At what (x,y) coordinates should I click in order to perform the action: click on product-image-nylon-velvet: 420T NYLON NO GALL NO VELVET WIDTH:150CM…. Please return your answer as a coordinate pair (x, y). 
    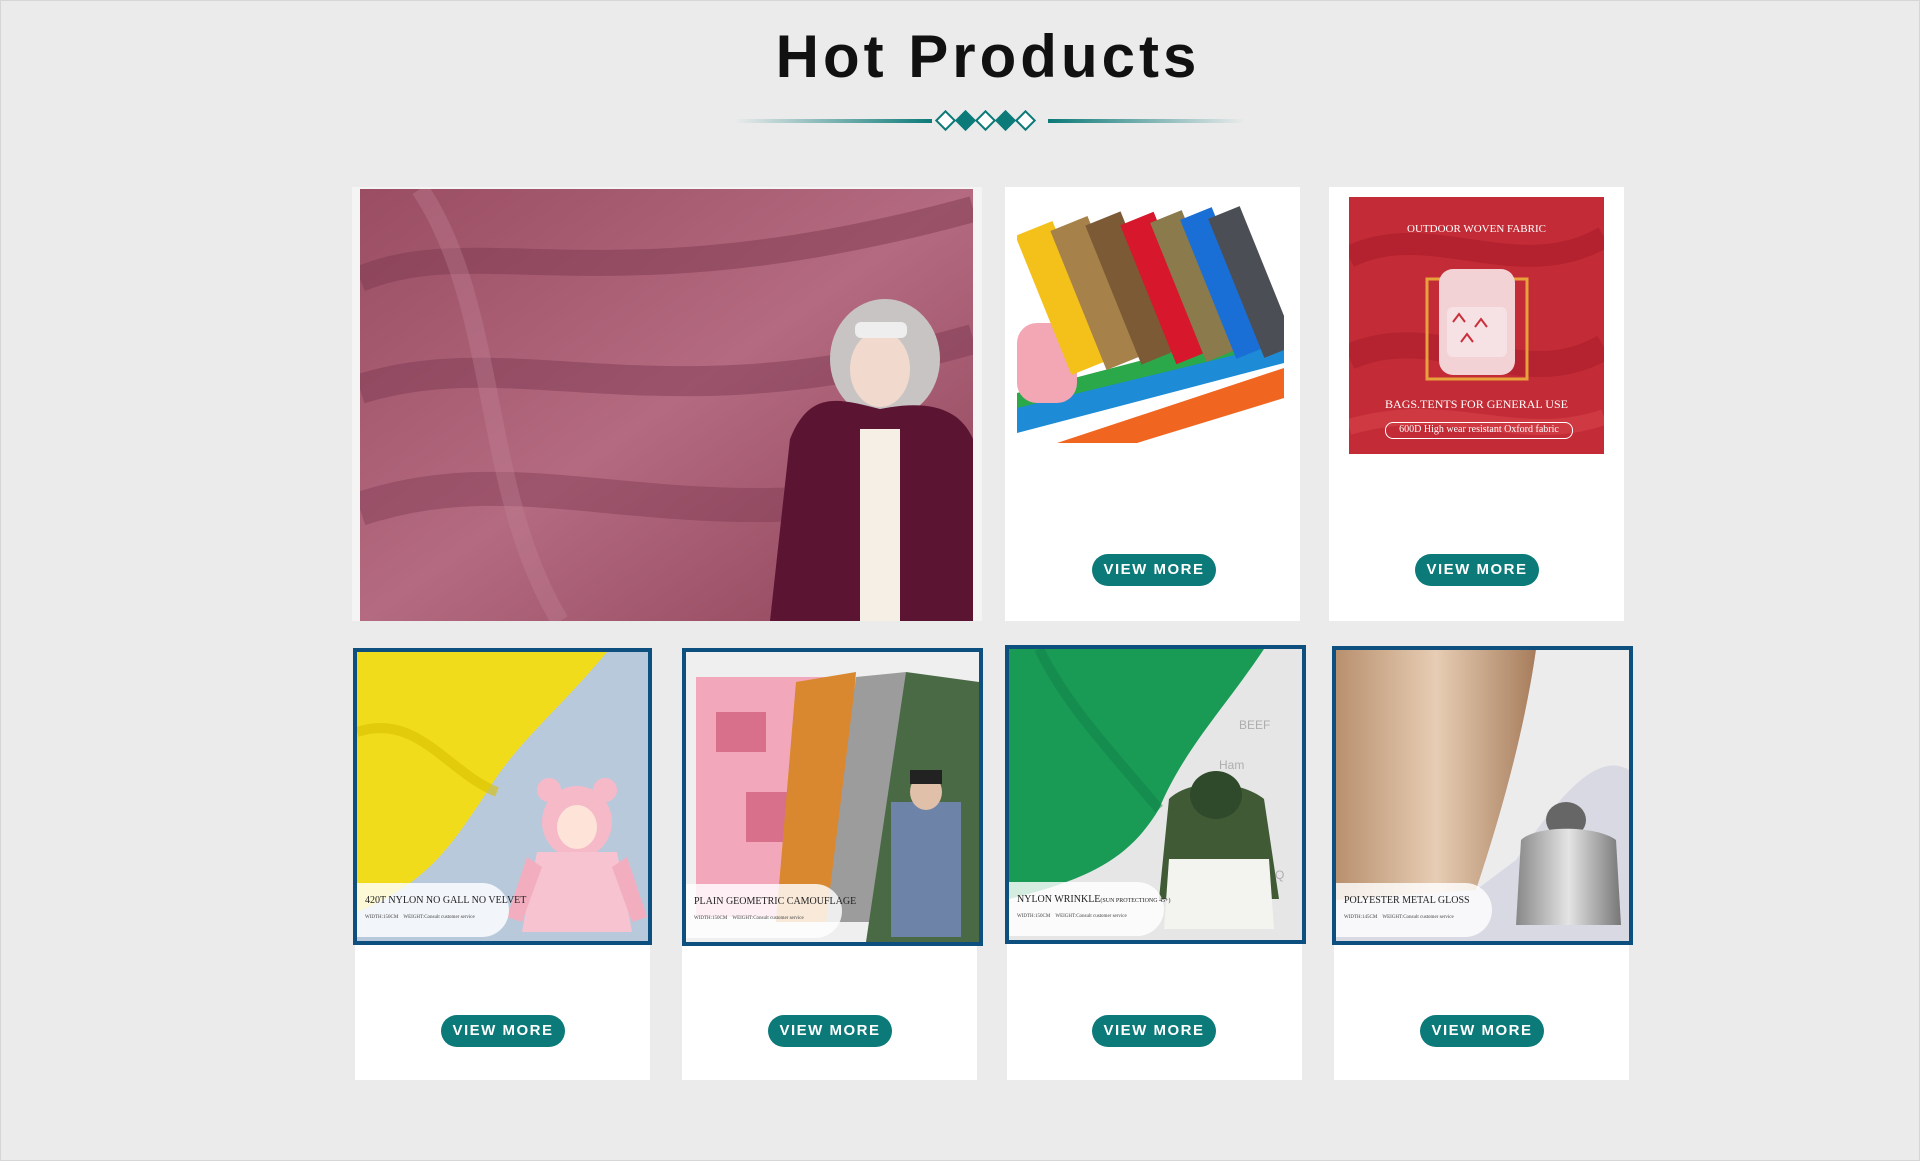
    Looking at the image, I should click on (502, 796).